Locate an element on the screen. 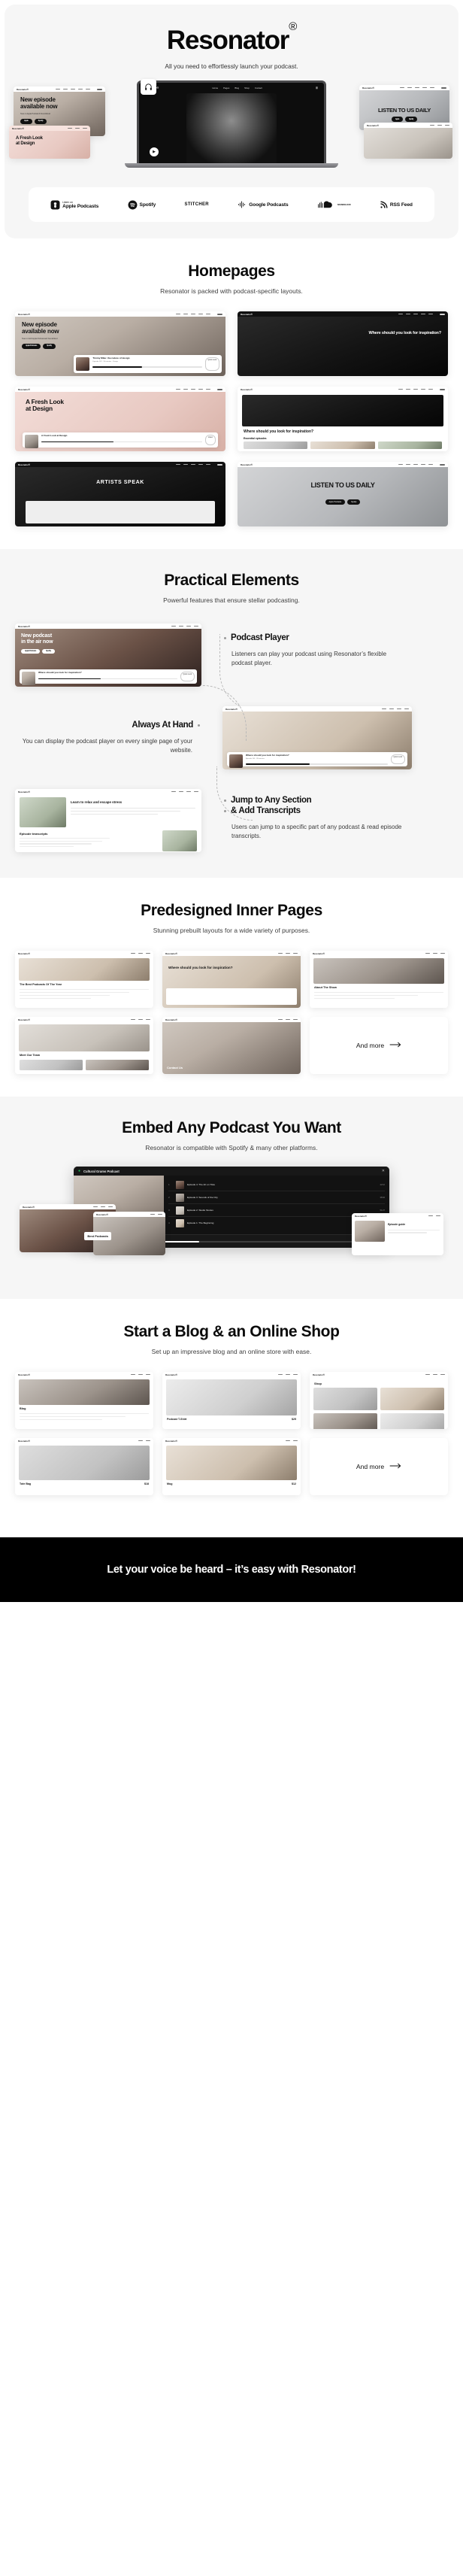 This screenshot has width=463, height=2576. shop-card-5: Resonator® Mug $12 is located at coordinates (231, 1466).